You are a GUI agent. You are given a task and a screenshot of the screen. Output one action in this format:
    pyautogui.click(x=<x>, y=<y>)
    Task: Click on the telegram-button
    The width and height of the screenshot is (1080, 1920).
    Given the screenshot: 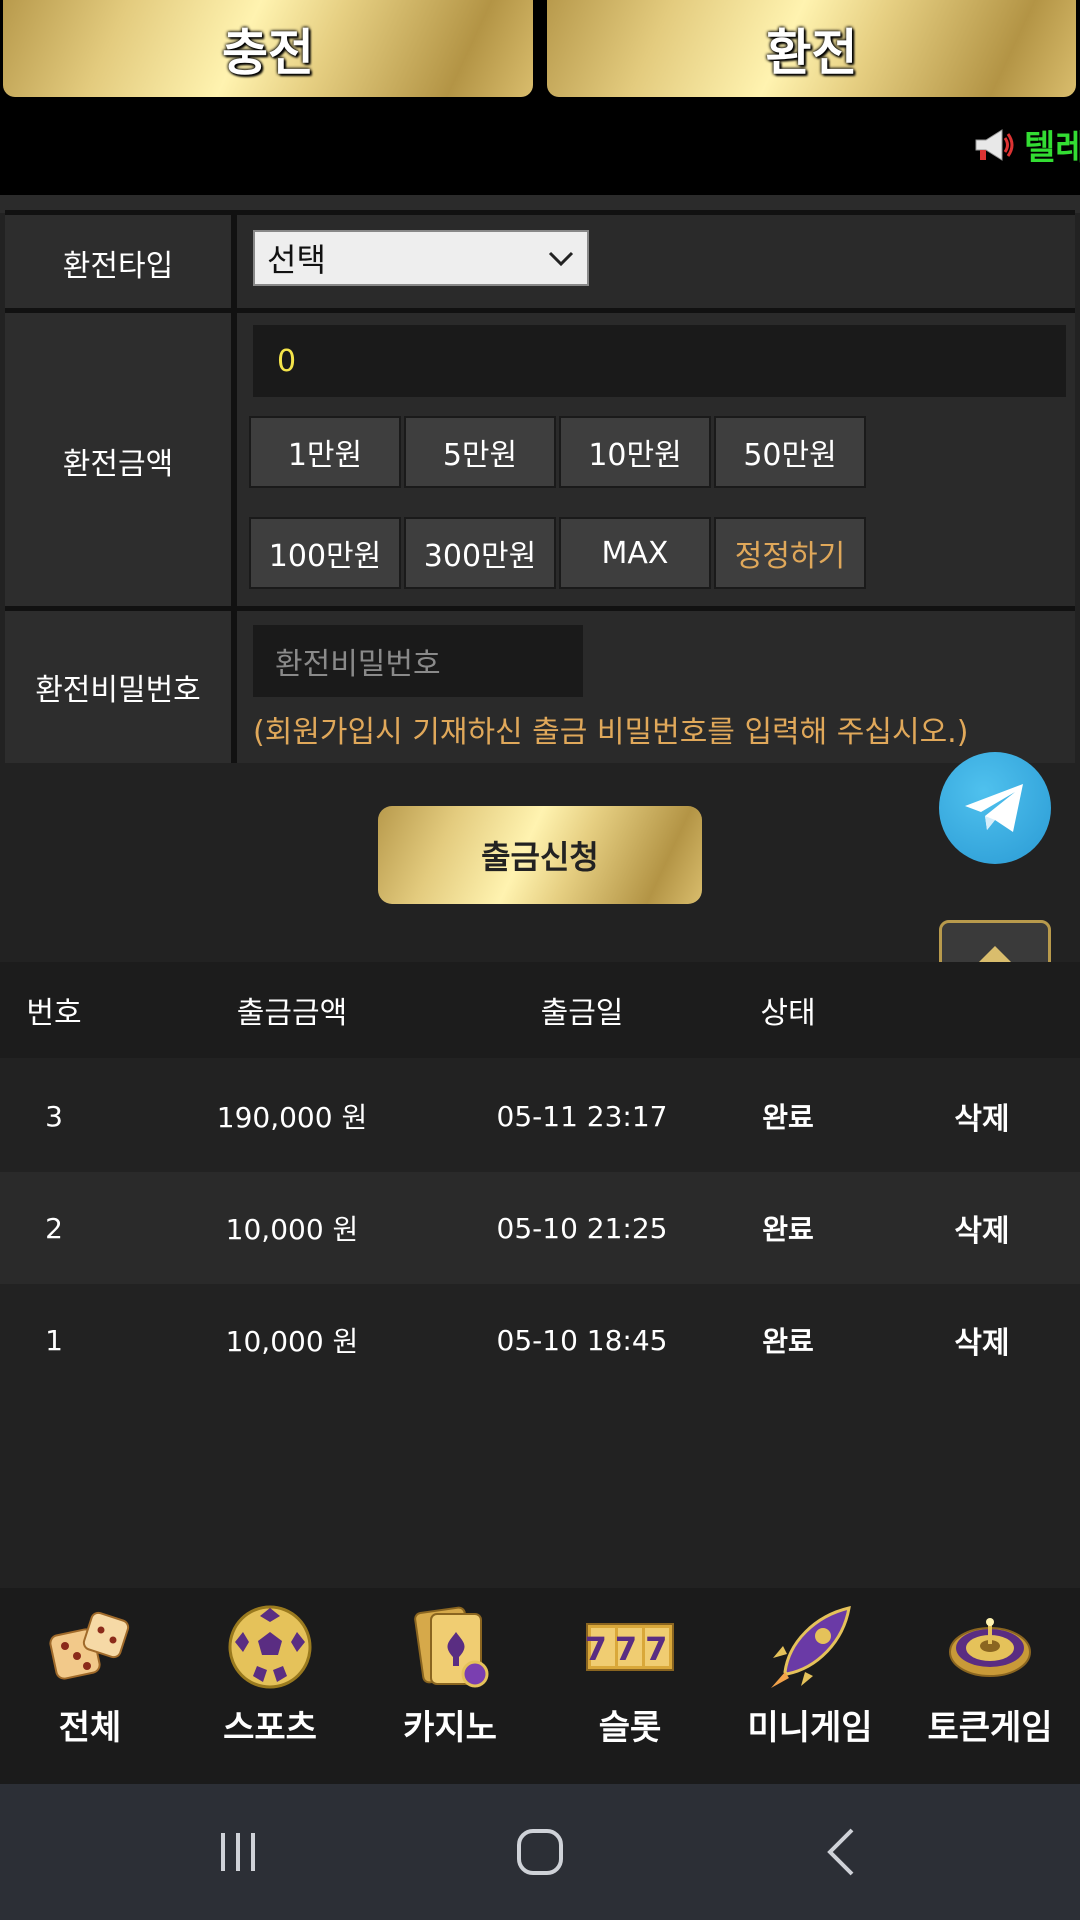 What is the action you would take?
    pyautogui.click(x=995, y=808)
    